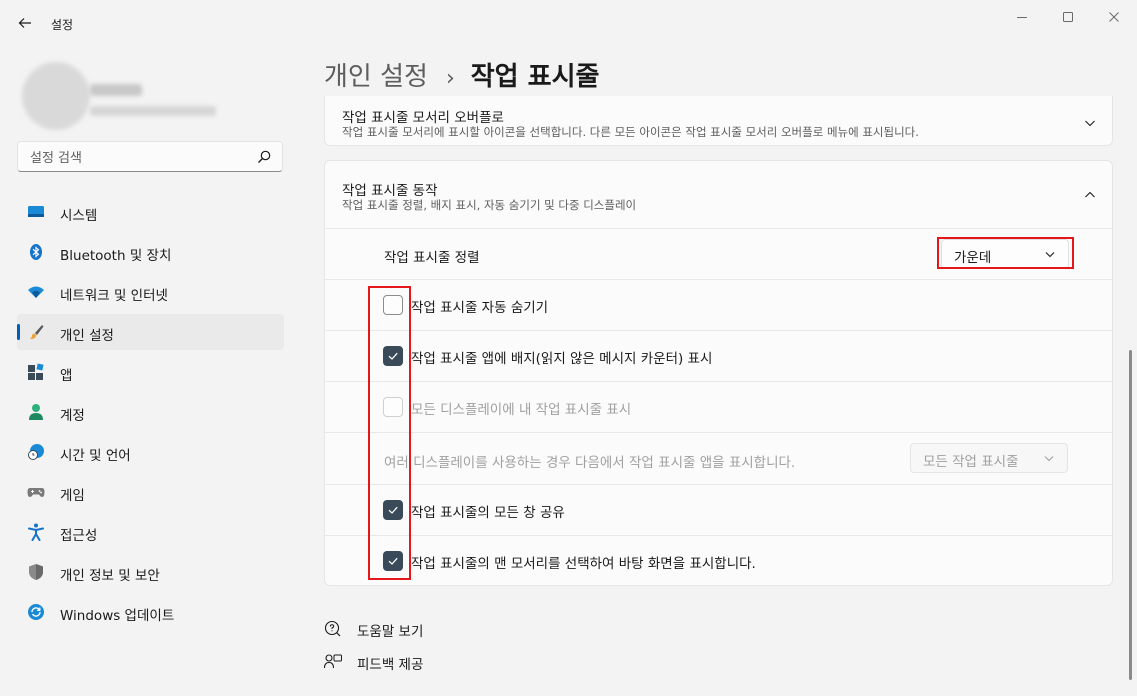  Describe the element at coordinates (36, 212) in the screenshot. I see `monitor-icon` at that location.